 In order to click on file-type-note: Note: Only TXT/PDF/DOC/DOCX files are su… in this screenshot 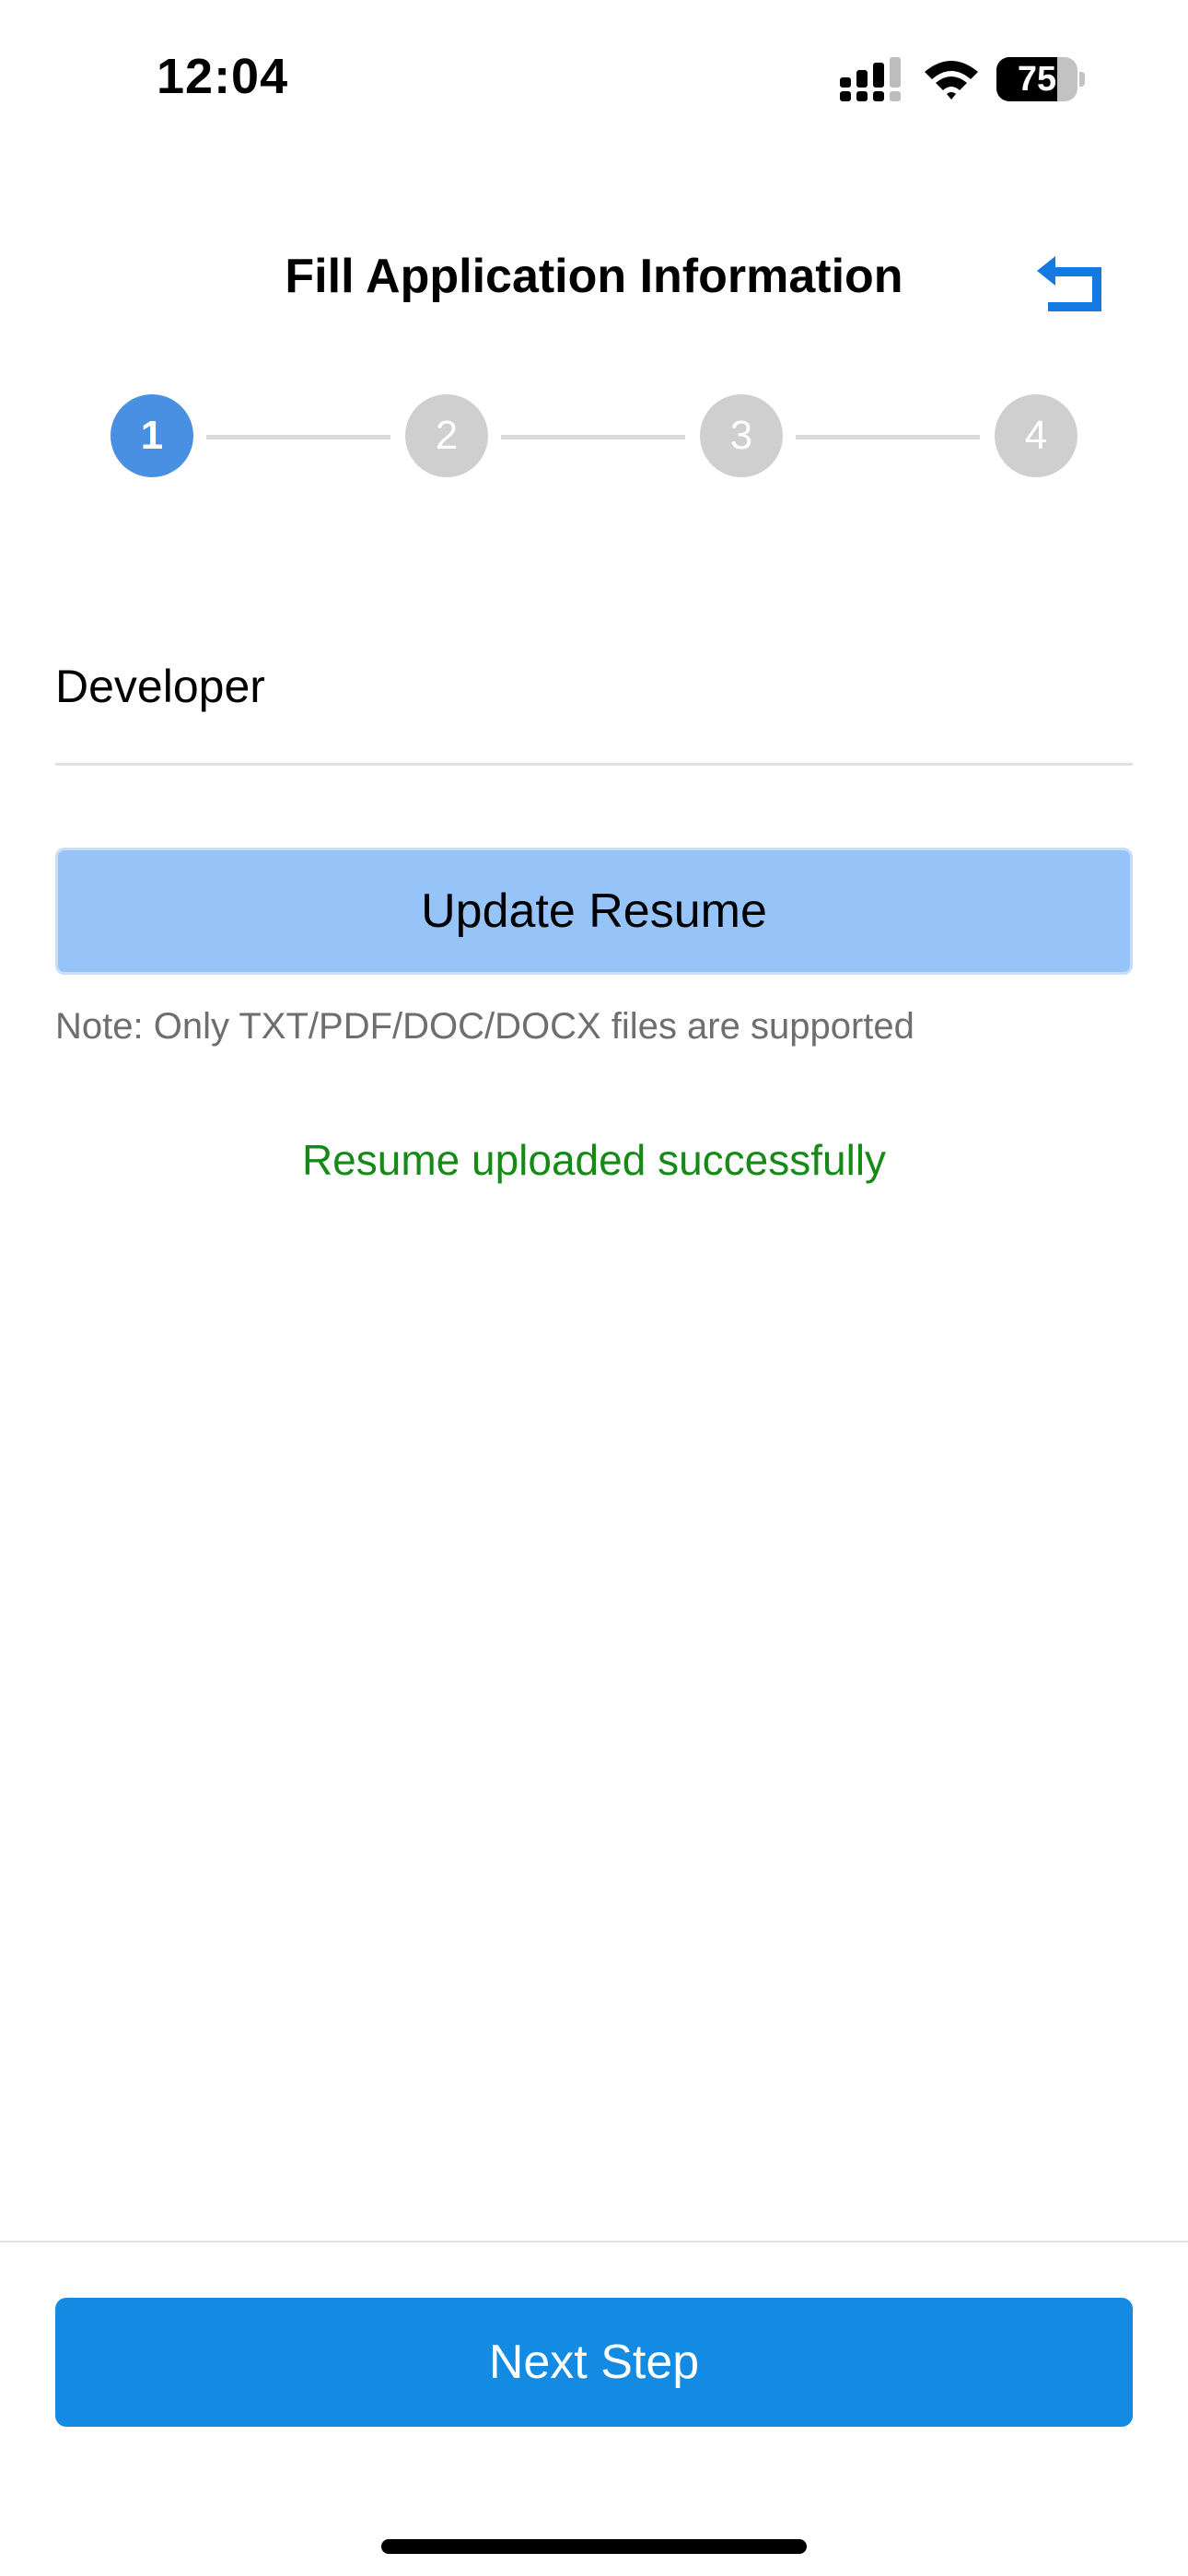, I will do `click(485, 1026)`.